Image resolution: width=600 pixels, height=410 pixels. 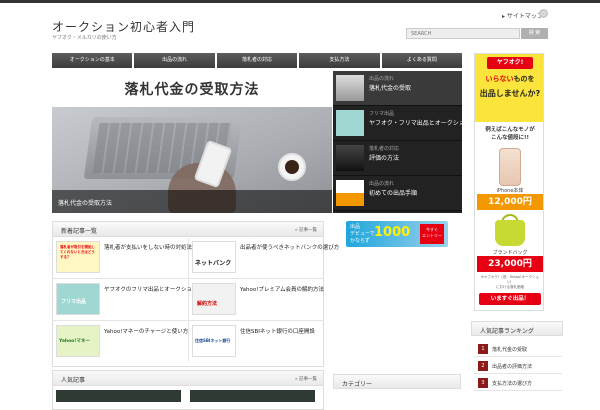 I want to click on ranking-item: 2 出品者の評価方法, so click(x=518, y=366).